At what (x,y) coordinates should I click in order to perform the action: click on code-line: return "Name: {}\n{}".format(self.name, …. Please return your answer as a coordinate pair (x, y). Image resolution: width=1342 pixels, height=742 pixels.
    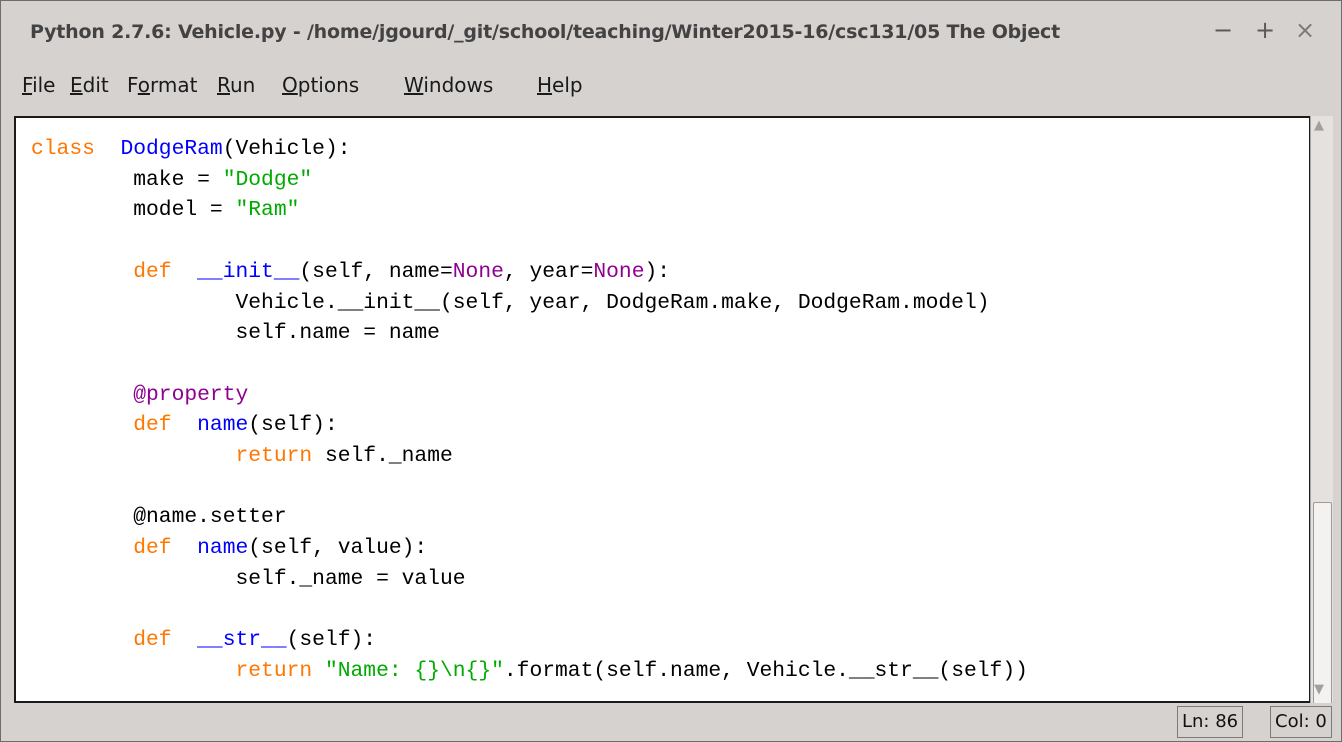
    Looking at the image, I should click on (529, 670).